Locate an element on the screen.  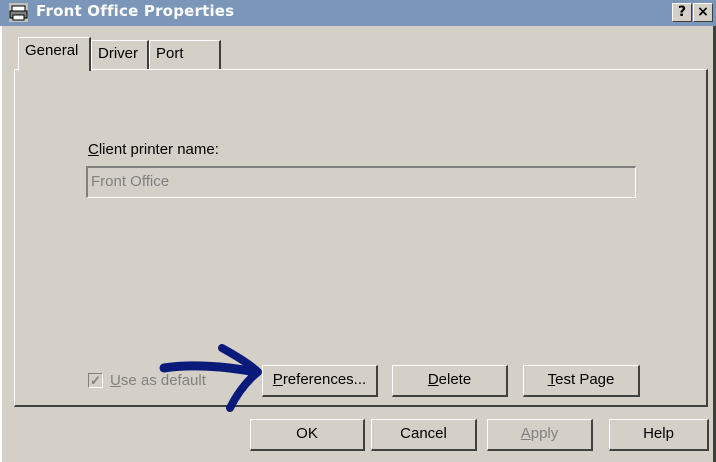
ok-button: OK is located at coordinates (307, 435).